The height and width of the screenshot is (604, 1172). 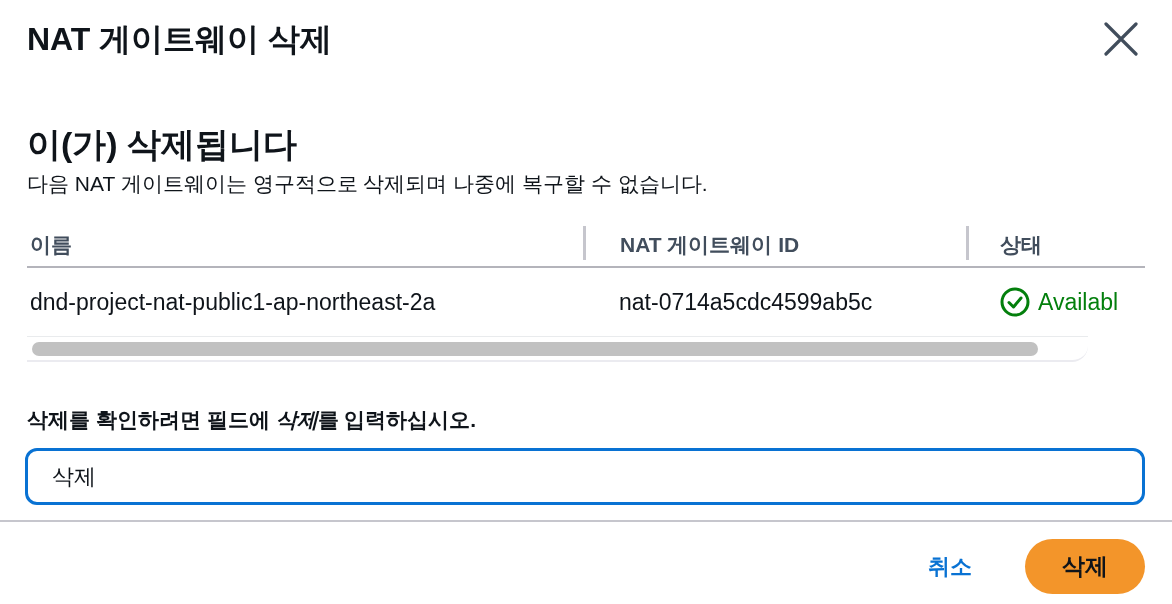 I want to click on scrollbar-thumb, so click(x=535, y=349).